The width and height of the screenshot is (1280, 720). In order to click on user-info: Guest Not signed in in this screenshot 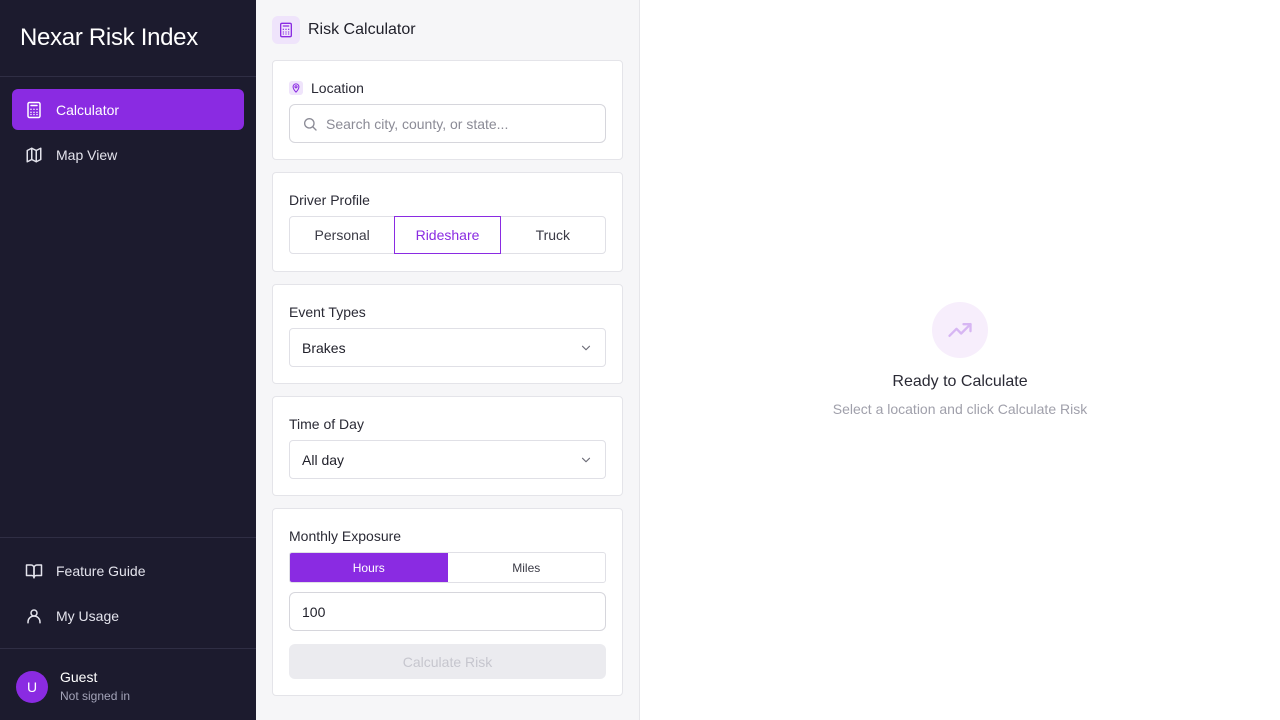, I will do `click(95, 686)`.